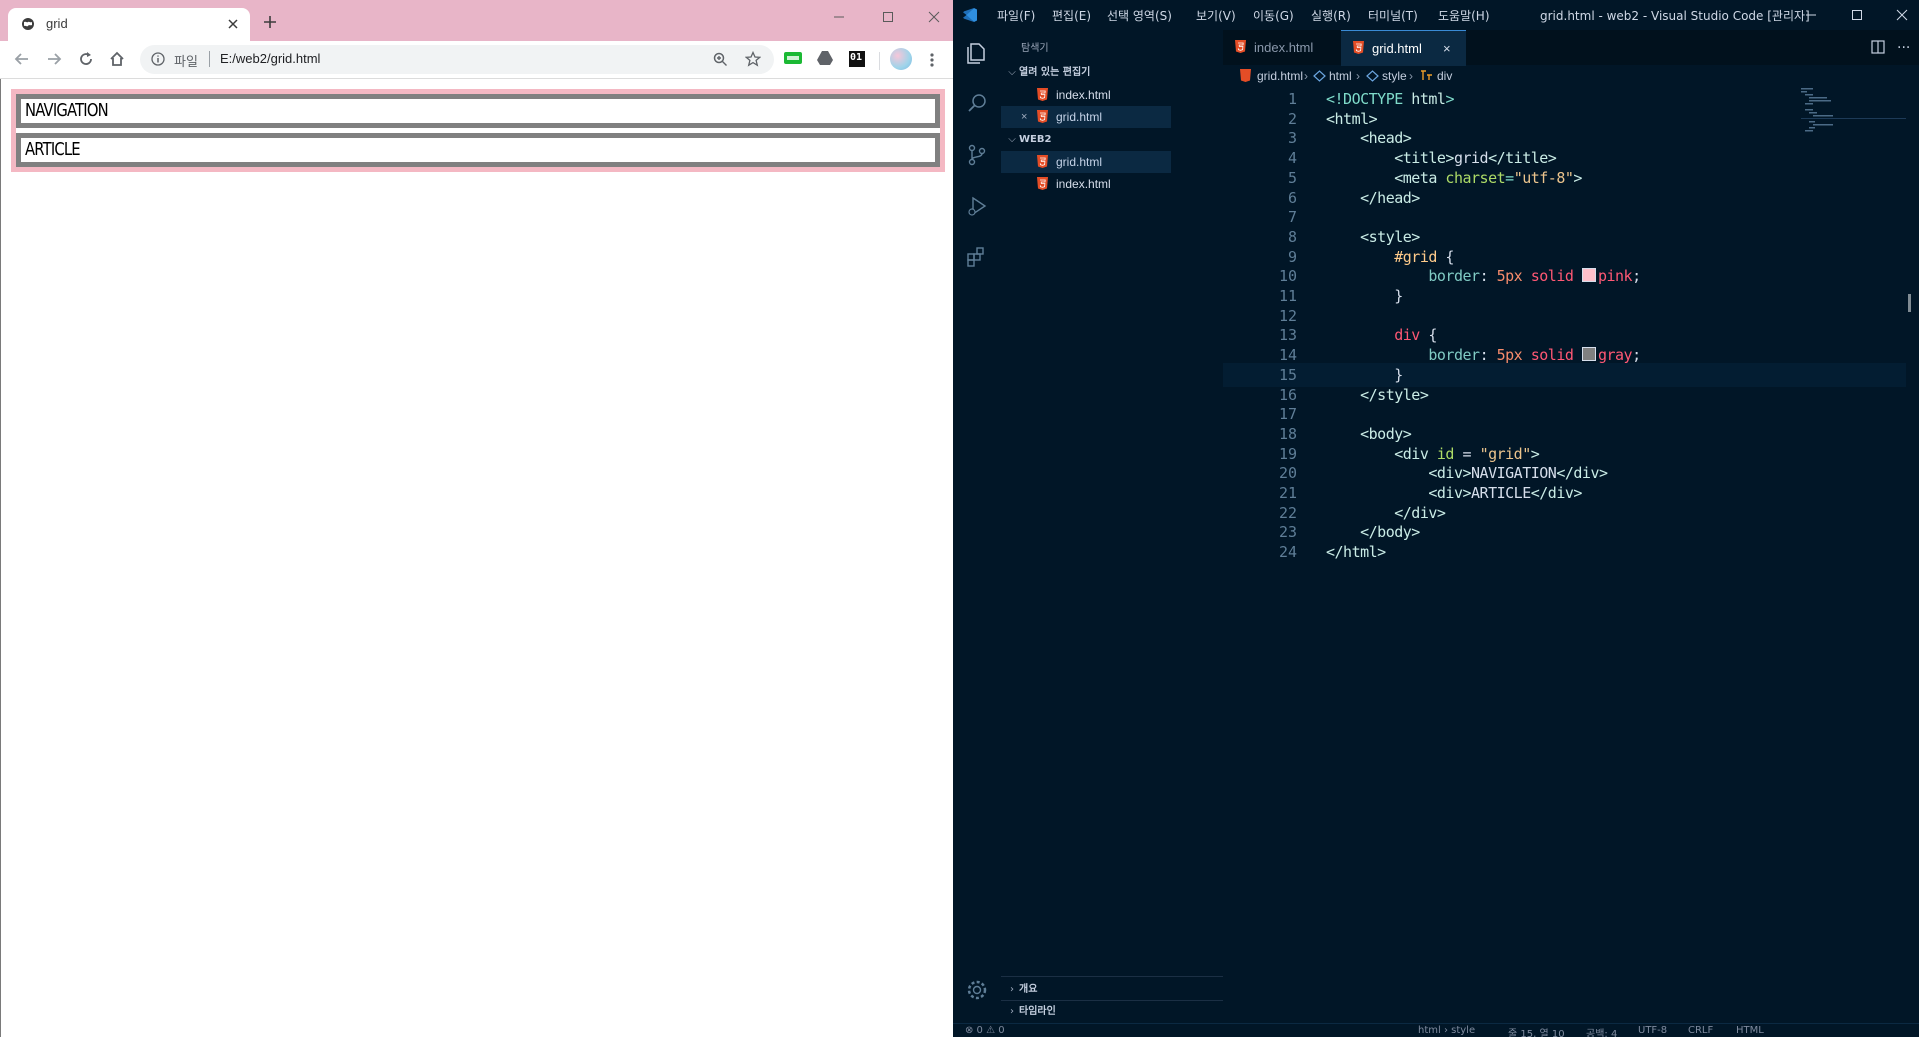  I want to click on open-editors-section: ⌵ 열려 있는 편집기, so click(1047, 73).